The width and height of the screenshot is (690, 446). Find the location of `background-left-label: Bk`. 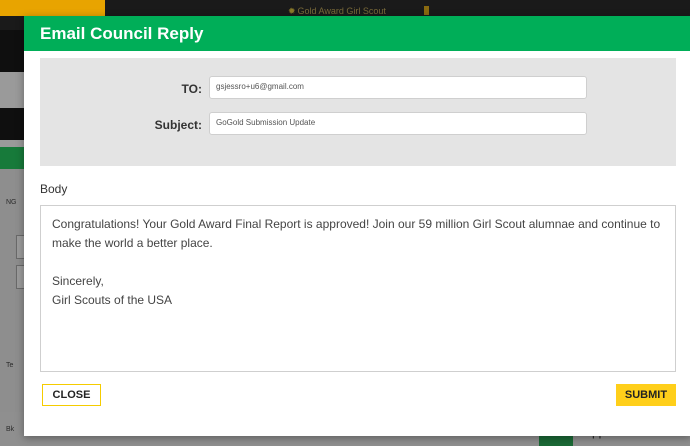

background-left-label: Bk is located at coordinates (10, 429).